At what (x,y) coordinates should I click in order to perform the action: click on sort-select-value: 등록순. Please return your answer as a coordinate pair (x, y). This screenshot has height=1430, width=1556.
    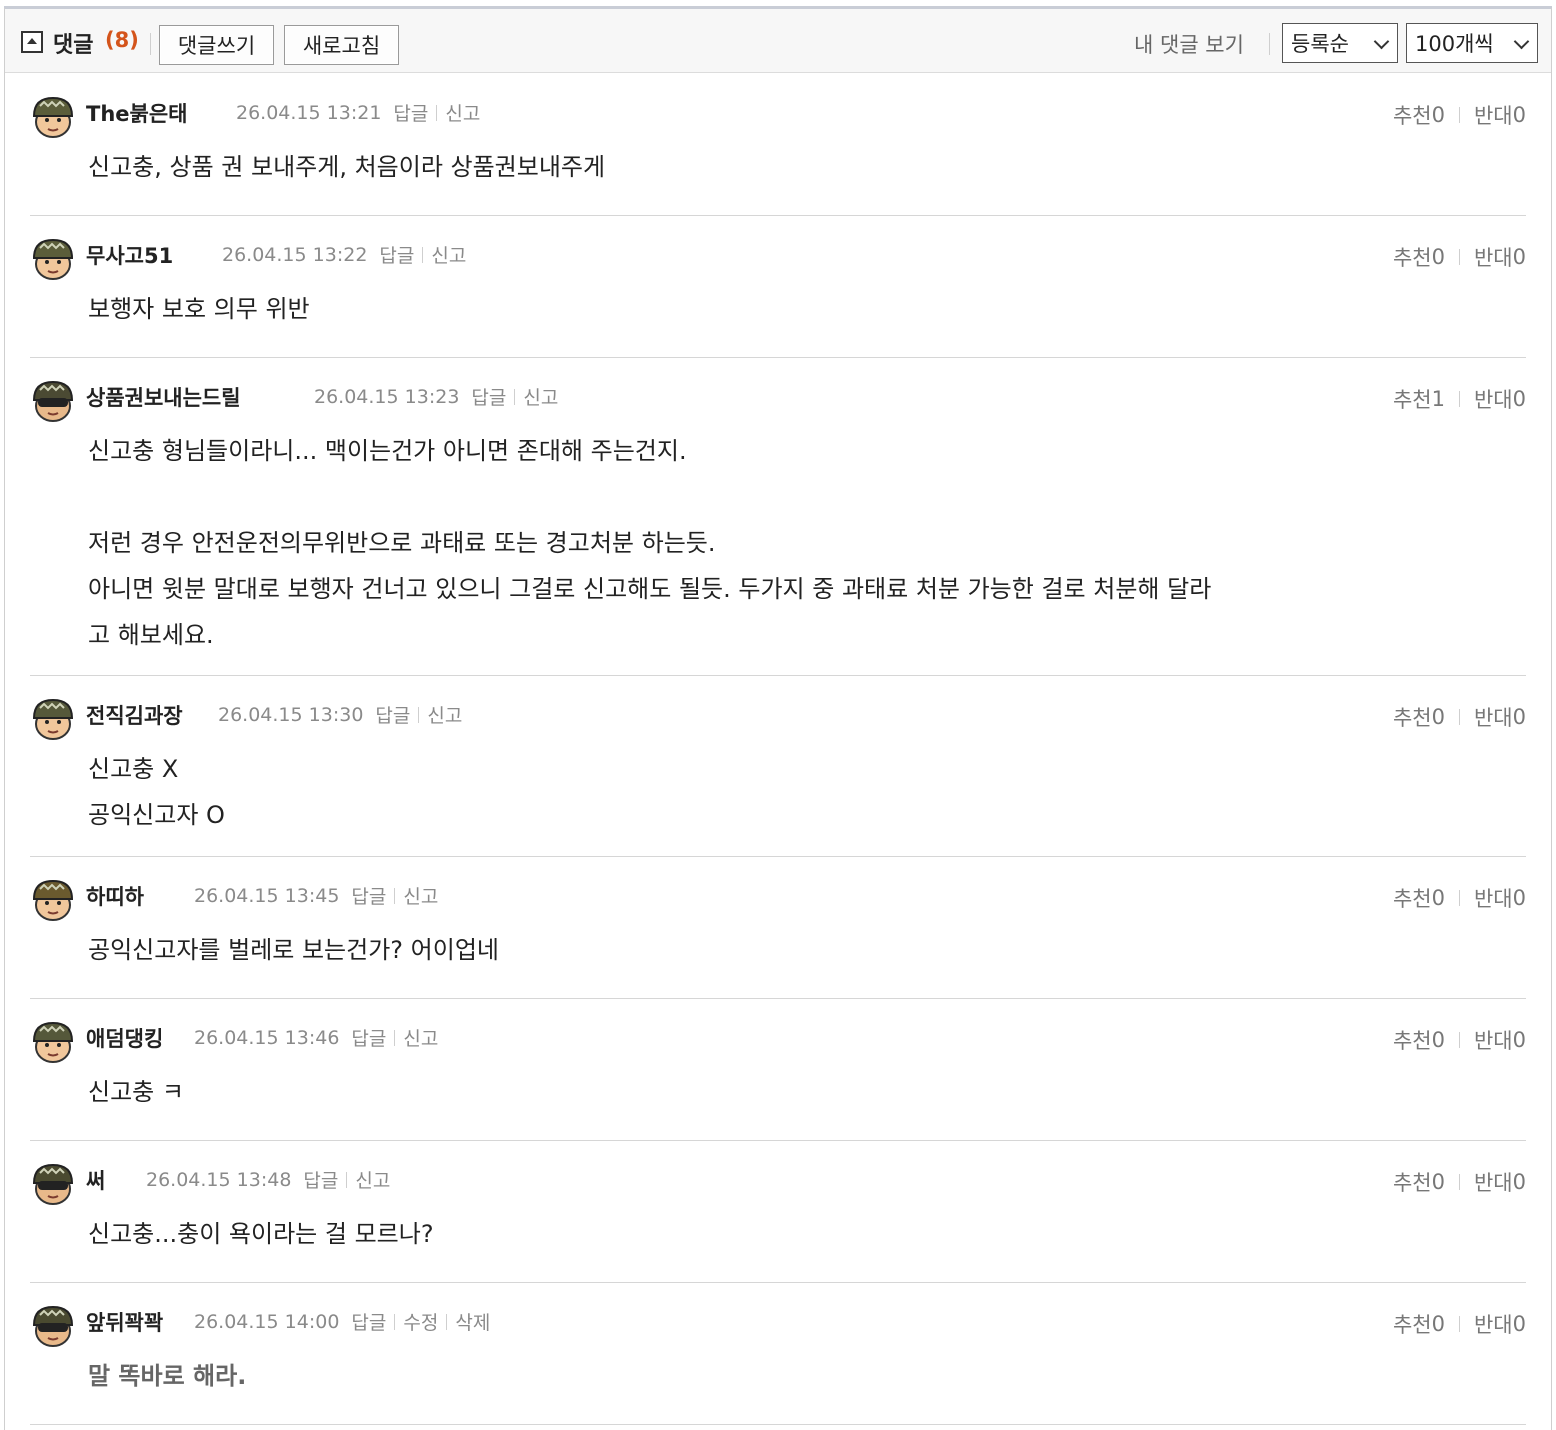
    Looking at the image, I should click on (1320, 44).